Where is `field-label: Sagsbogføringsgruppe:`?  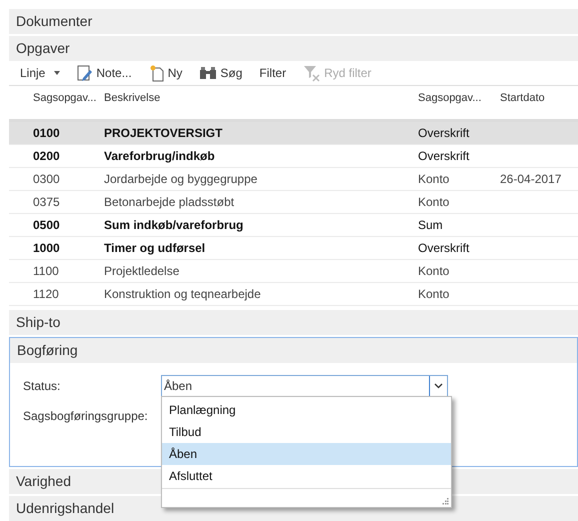
field-label: Sagsbogføringsgruppe: is located at coordinates (86, 416).